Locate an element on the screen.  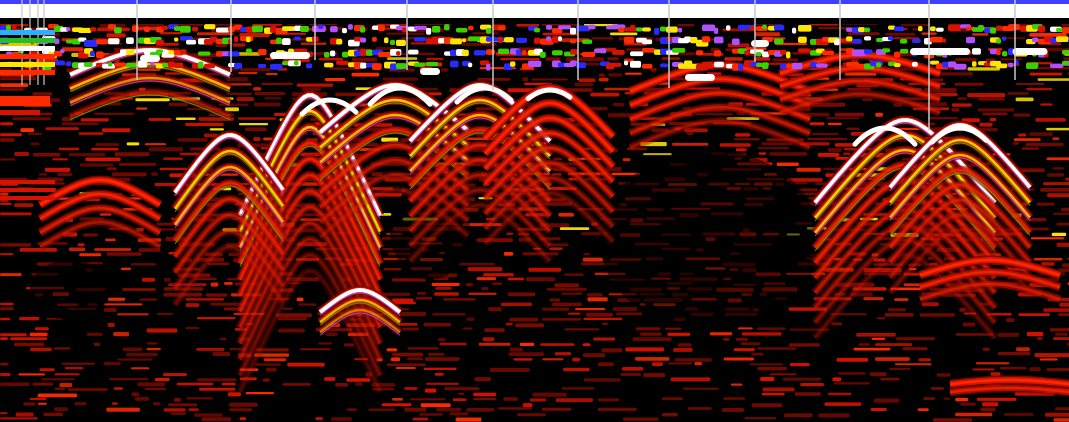
quiet-zone is located at coordinates (710, 240).